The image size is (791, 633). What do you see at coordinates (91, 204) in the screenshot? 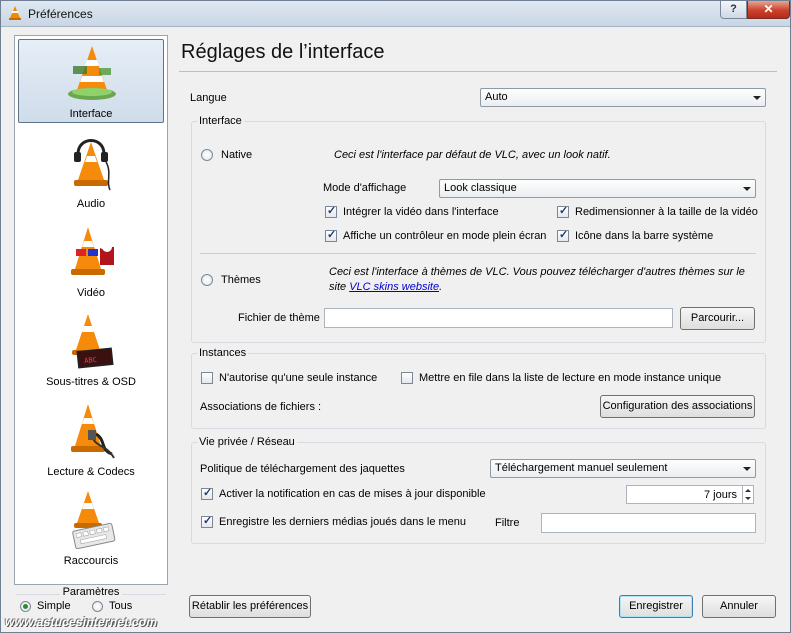
I see `sidebar-item-label: Audio` at bounding box center [91, 204].